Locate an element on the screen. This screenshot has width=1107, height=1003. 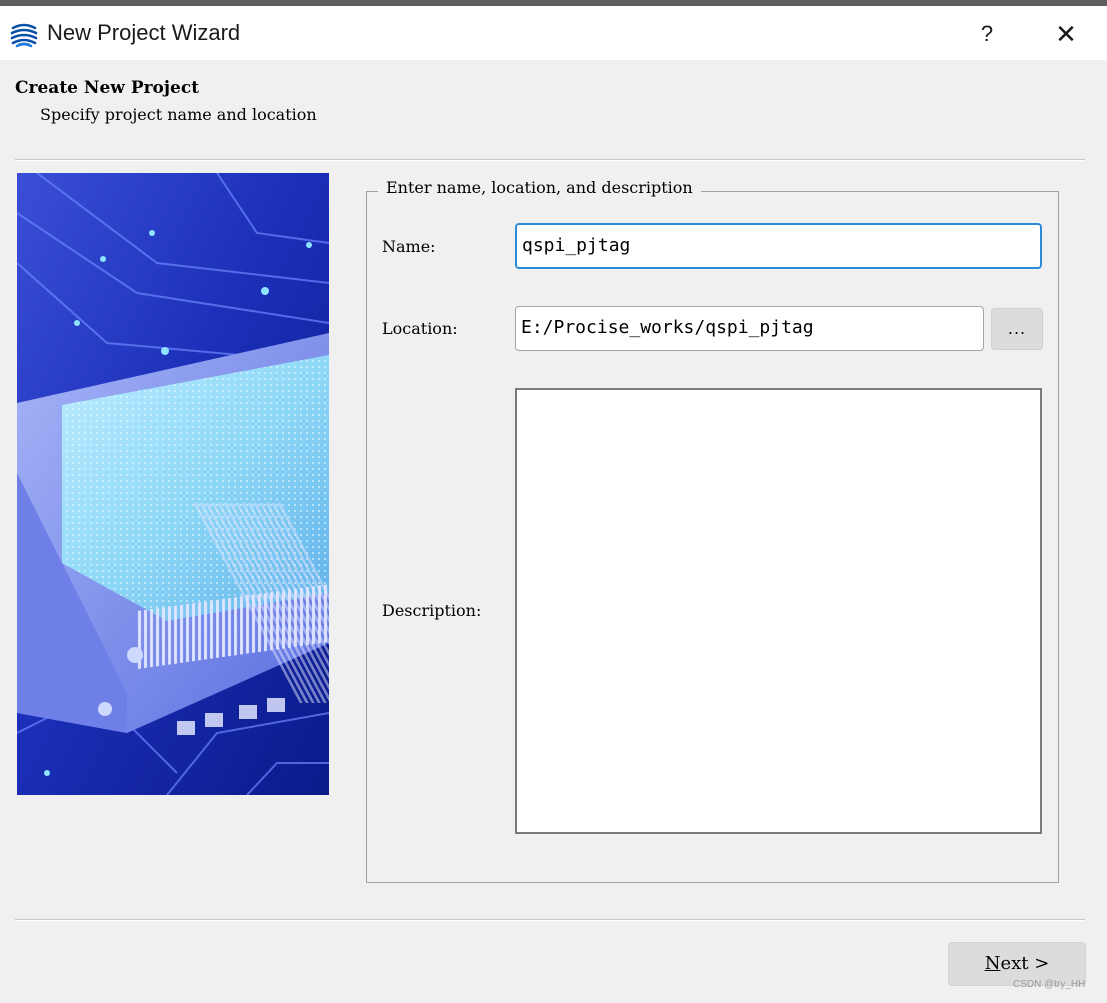
name-label: Name: is located at coordinates (409, 246).